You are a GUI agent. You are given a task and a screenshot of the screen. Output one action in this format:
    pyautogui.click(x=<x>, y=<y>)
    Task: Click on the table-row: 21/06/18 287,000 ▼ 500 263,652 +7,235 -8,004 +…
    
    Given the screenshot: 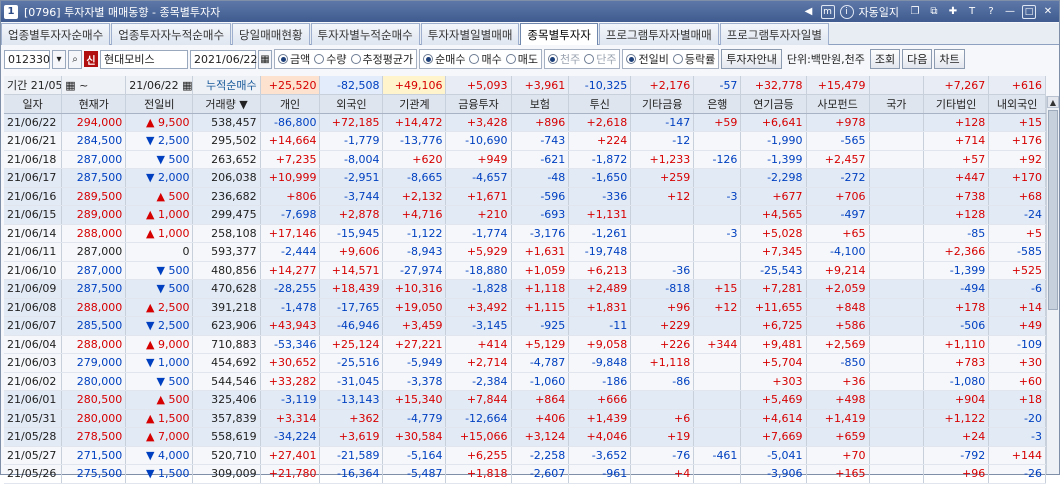 What is the action you would take?
    pyautogui.click(x=525, y=159)
    